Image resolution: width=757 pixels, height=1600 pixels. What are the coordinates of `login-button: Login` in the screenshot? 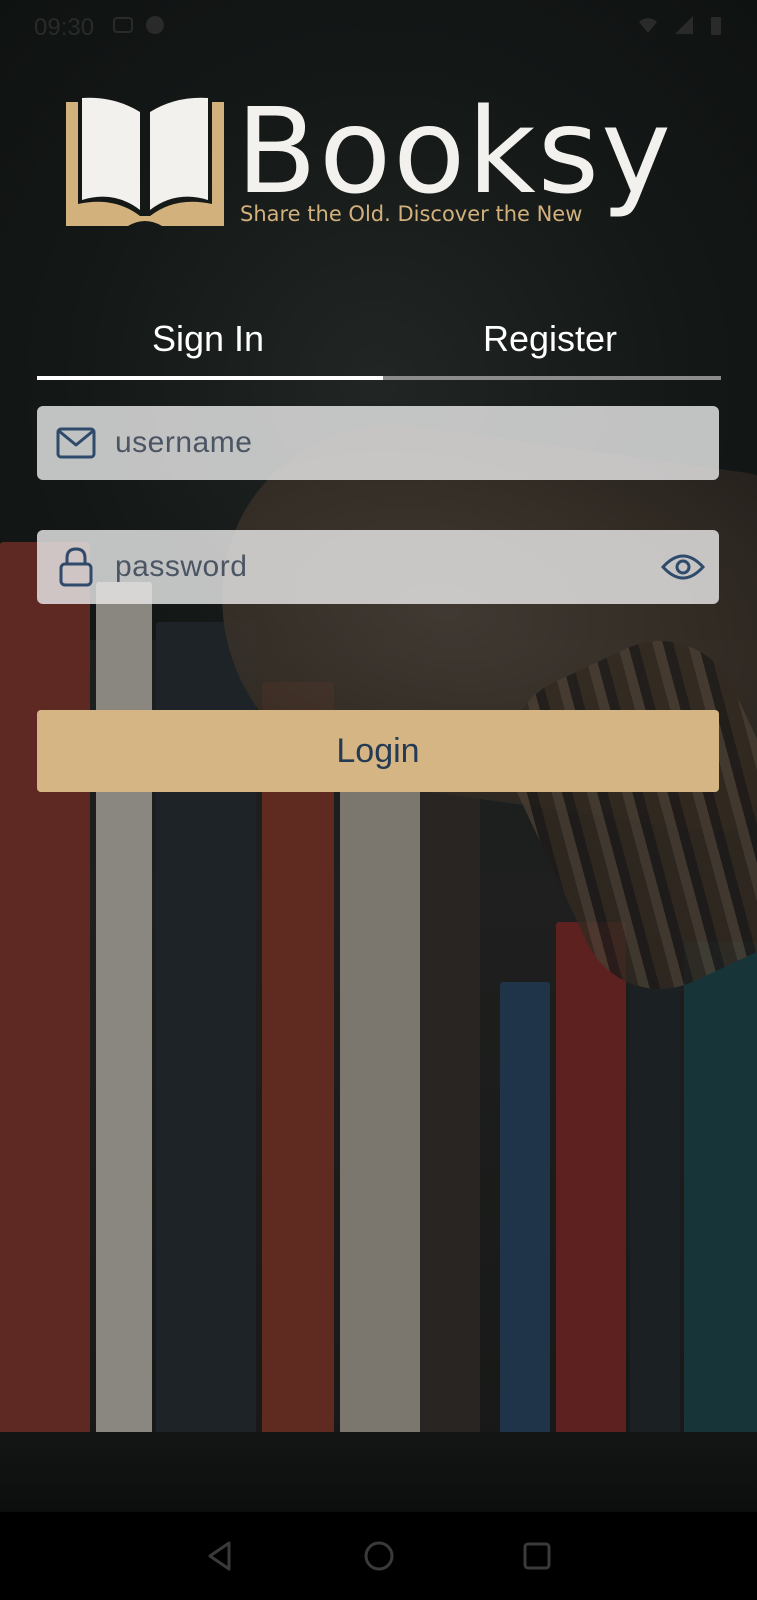 It's located at (378, 751).